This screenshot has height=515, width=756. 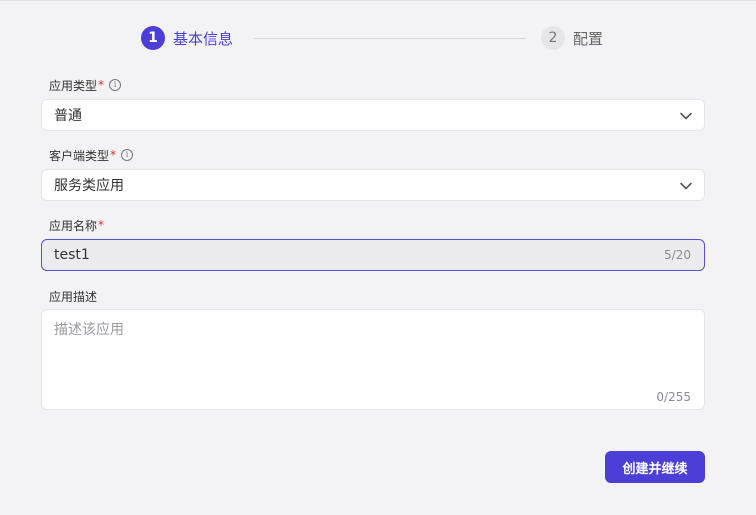 I want to click on label-text: 应用描述, so click(x=73, y=296).